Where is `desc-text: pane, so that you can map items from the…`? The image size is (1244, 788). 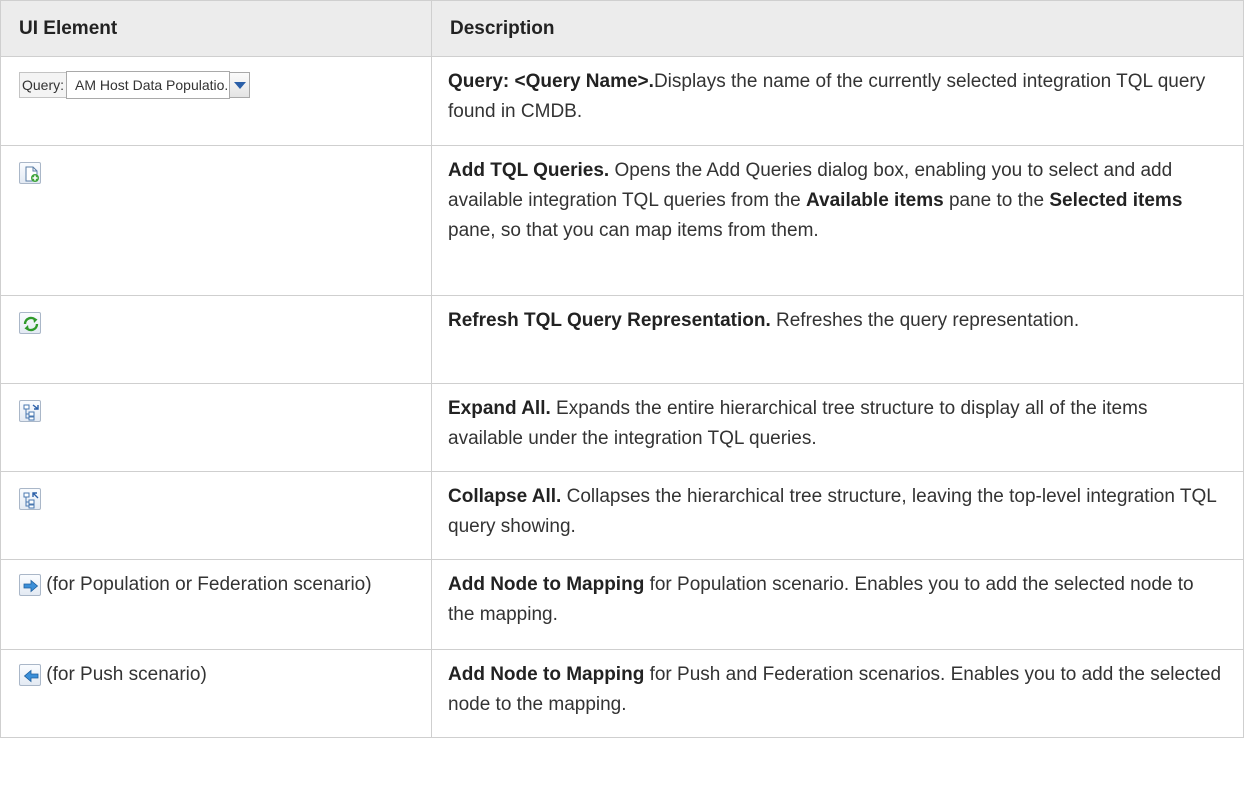 desc-text: pane, so that you can map items from the… is located at coordinates (633, 230).